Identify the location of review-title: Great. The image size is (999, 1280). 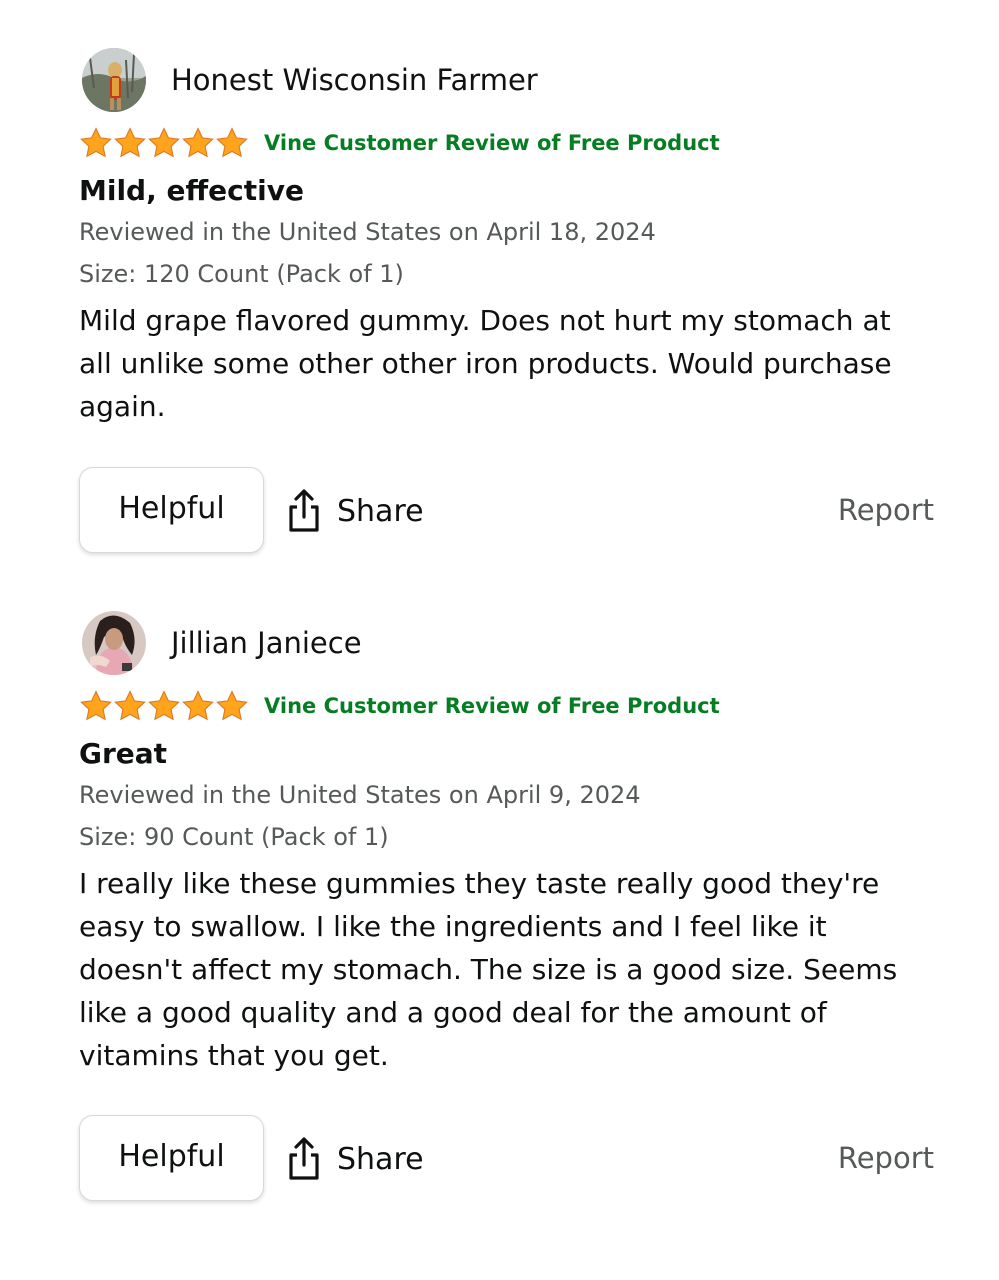
(123, 753).